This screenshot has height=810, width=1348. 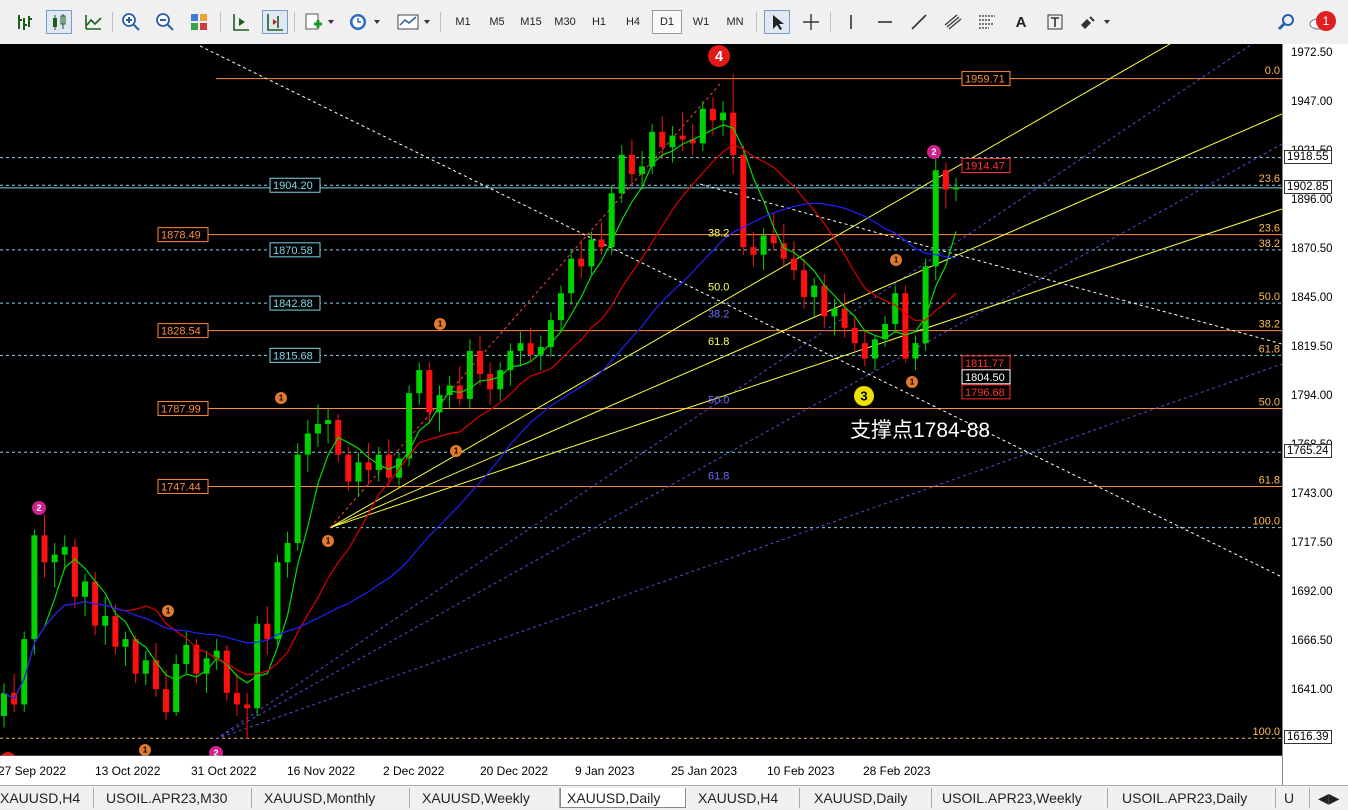 What do you see at coordinates (93, 22) in the screenshot?
I see `line-chart-icon` at bounding box center [93, 22].